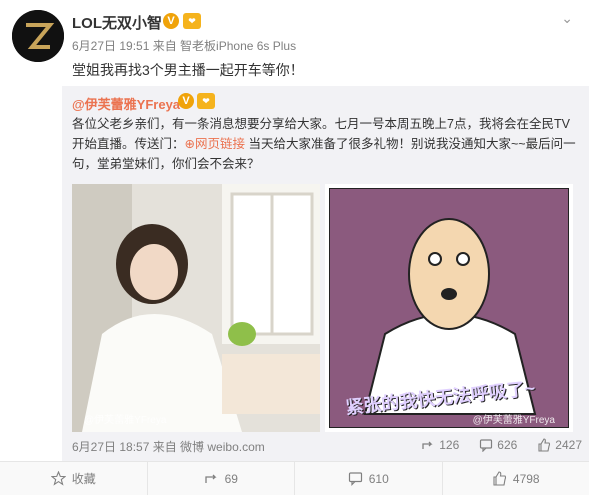 This screenshot has height=495, width=589. Describe the element at coordinates (168, 446) in the screenshot. I see `repost-date: 6月27日 18:57 来自 微博 weibo.com` at that location.